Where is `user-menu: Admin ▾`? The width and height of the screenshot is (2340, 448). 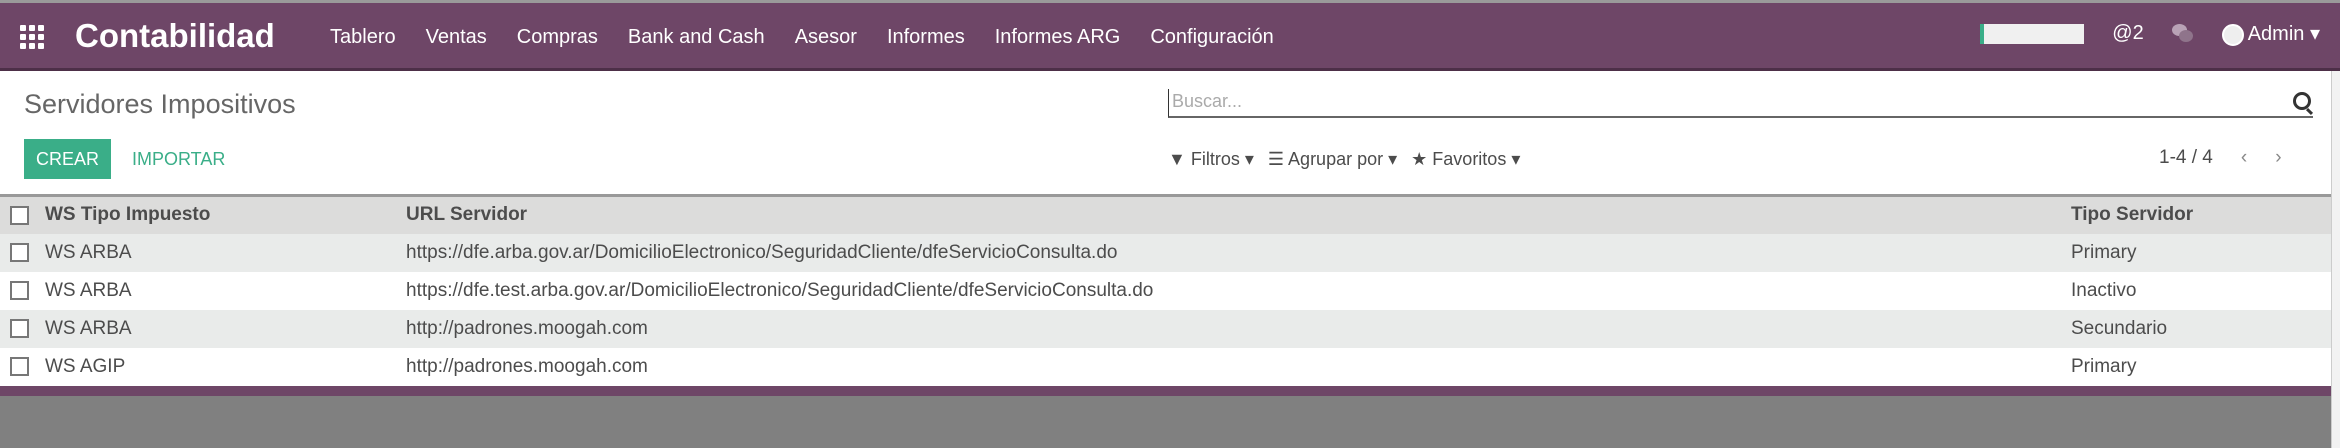 user-menu: Admin ▾ is located at coordinates (2270, 33).